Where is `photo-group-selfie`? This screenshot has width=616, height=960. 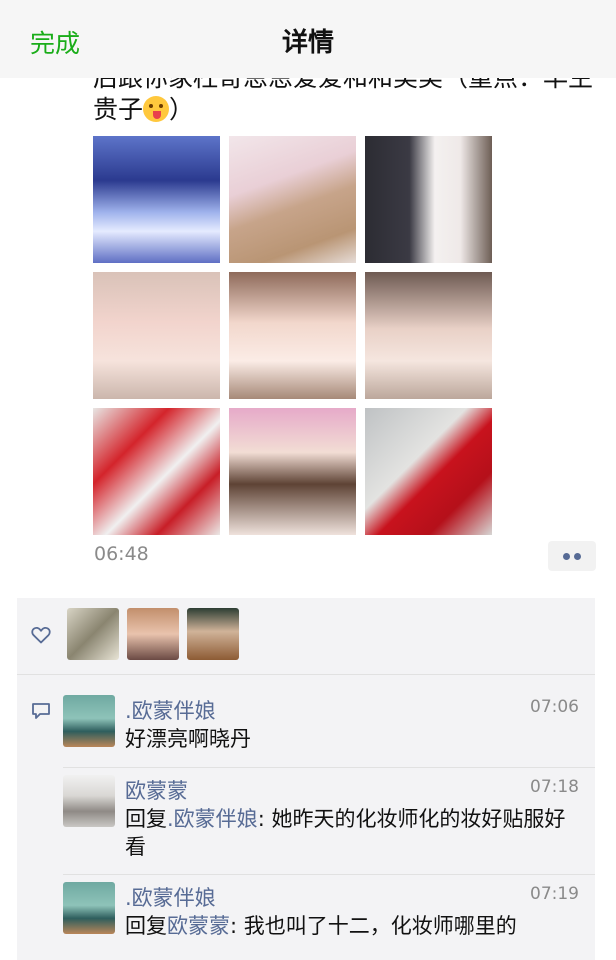 photo-group-selfie is located at coordinates (428, 335).